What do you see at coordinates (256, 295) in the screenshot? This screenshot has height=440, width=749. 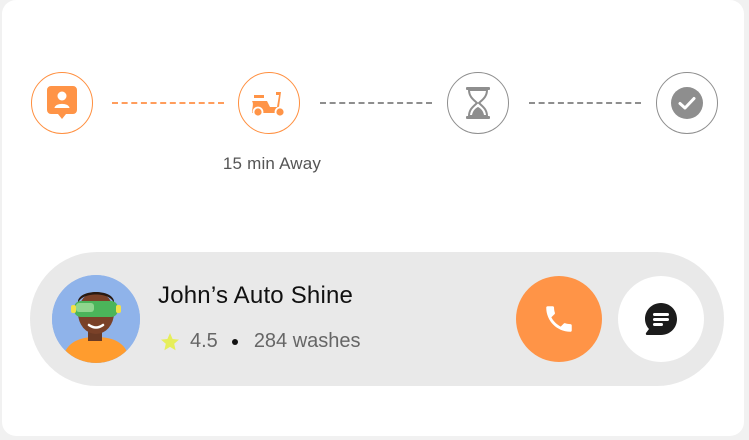 I see `provider-name: John’s Auto Shine` at bounding box center [256, 295].